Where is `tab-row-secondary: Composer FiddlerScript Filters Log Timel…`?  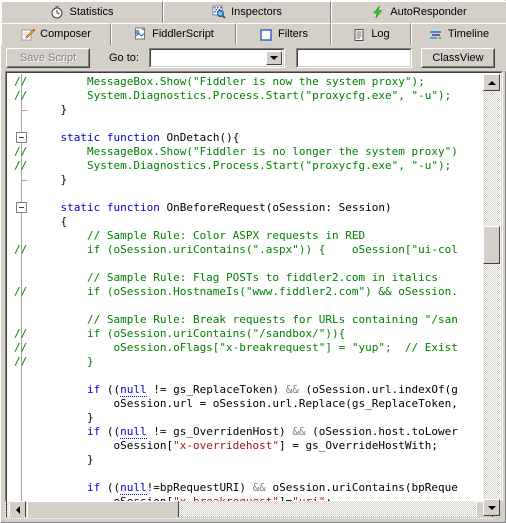
tab-row-secondary: Composer FiddlerScript Filters Log Timel… is located at coordinates (253, 34).